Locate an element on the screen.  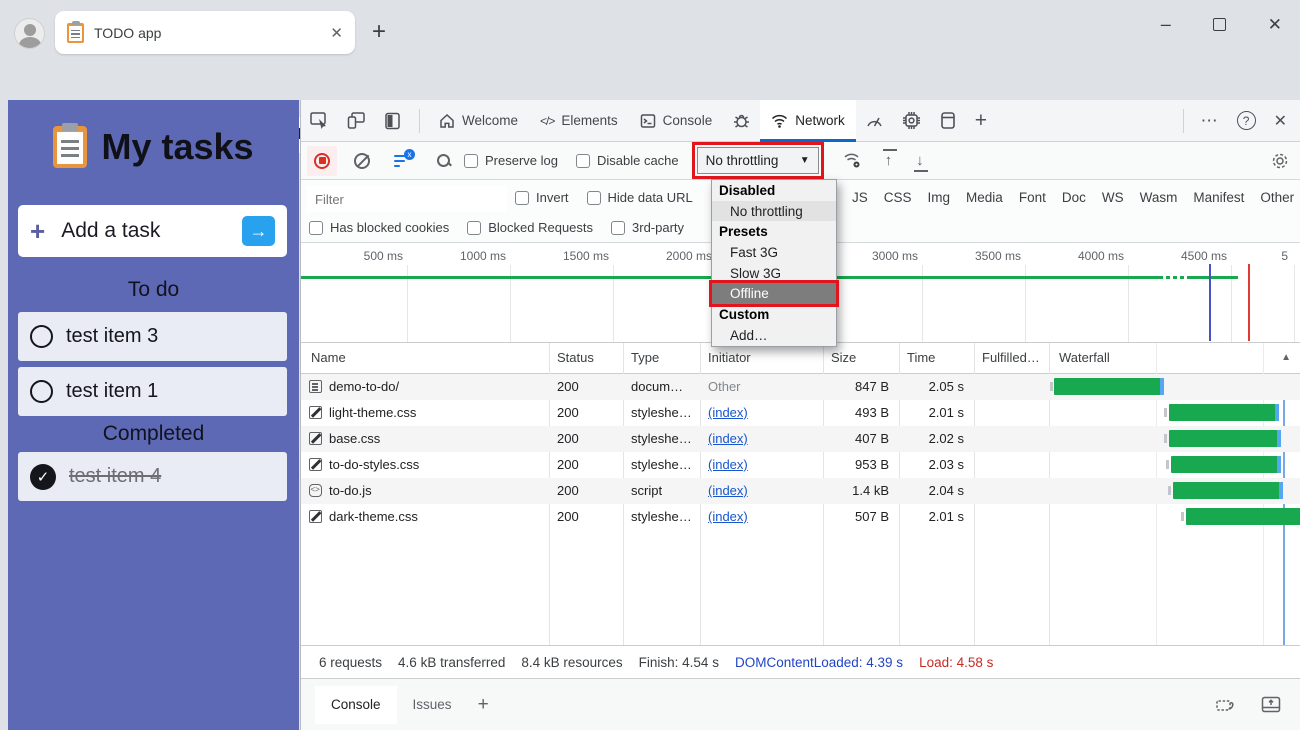
network-conditions-icon is located at coordinates (853, 160).